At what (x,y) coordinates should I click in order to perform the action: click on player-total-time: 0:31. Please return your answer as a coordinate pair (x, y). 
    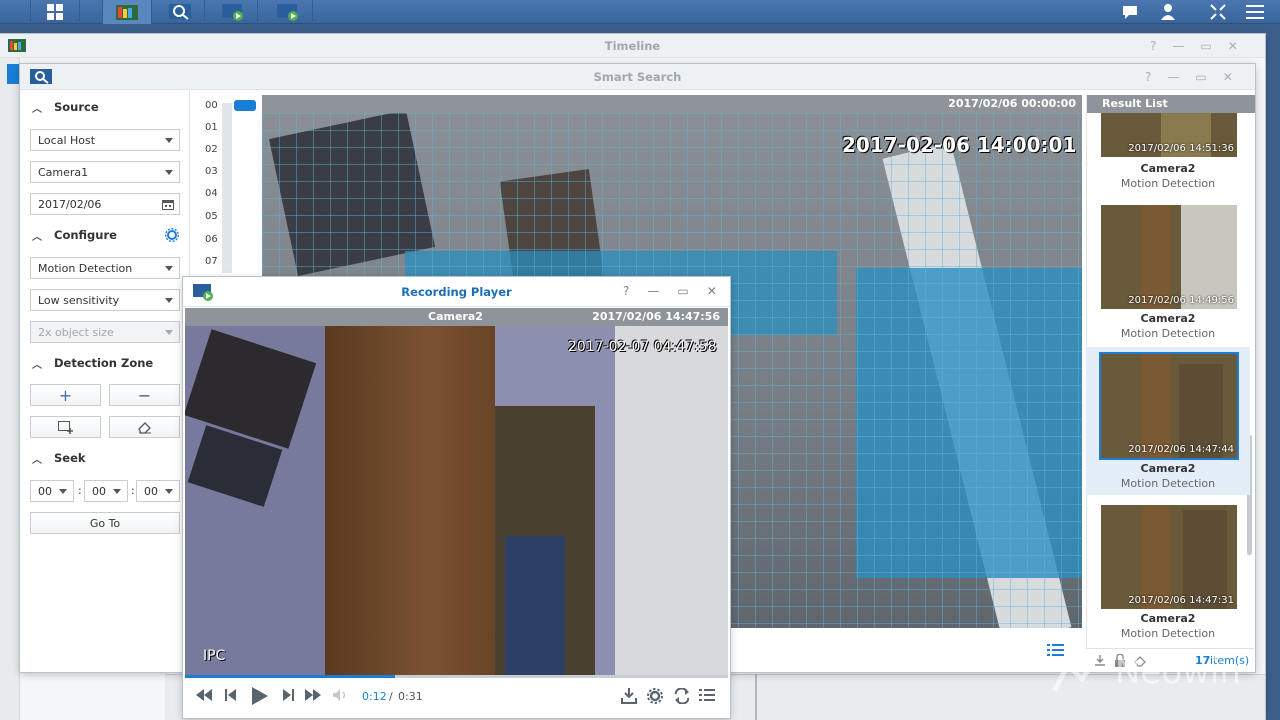
    Looking at the image, I should click on (410, 696).